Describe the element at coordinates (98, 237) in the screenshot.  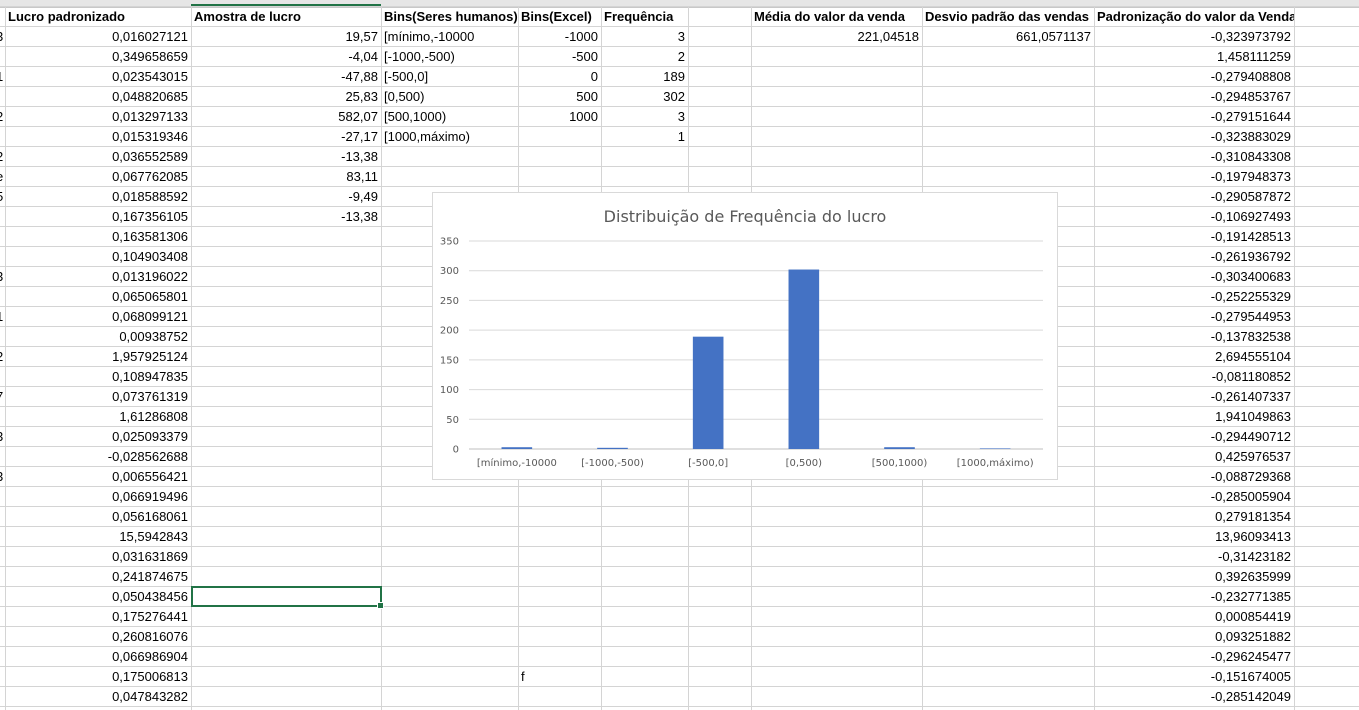
I see `cell-lucro-padronizado: 0,163581306` at that location.